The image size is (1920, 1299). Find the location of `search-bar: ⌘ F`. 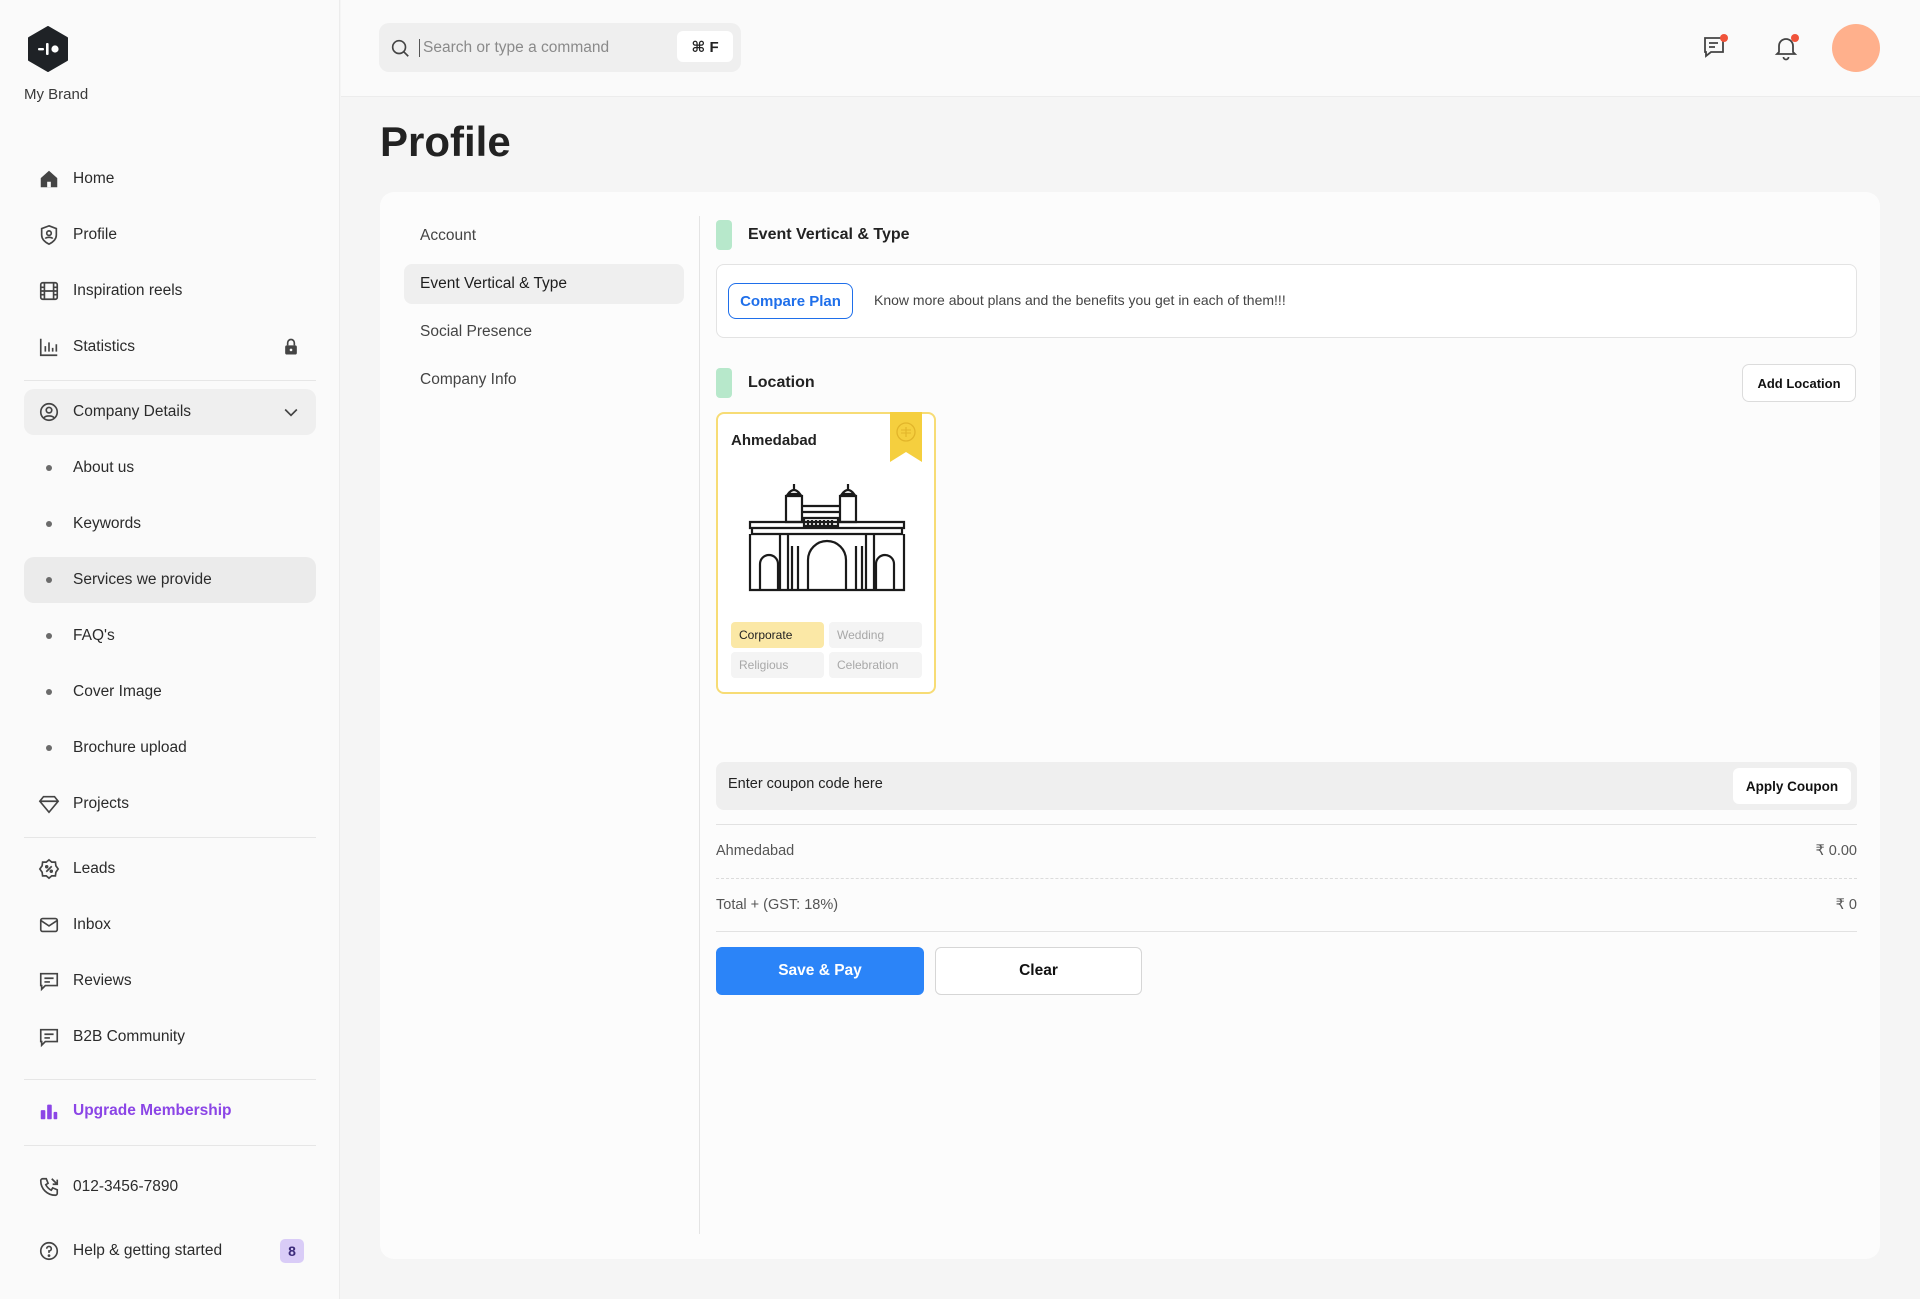

search-bar: ⌘ F is located at coordinates (560, 47).